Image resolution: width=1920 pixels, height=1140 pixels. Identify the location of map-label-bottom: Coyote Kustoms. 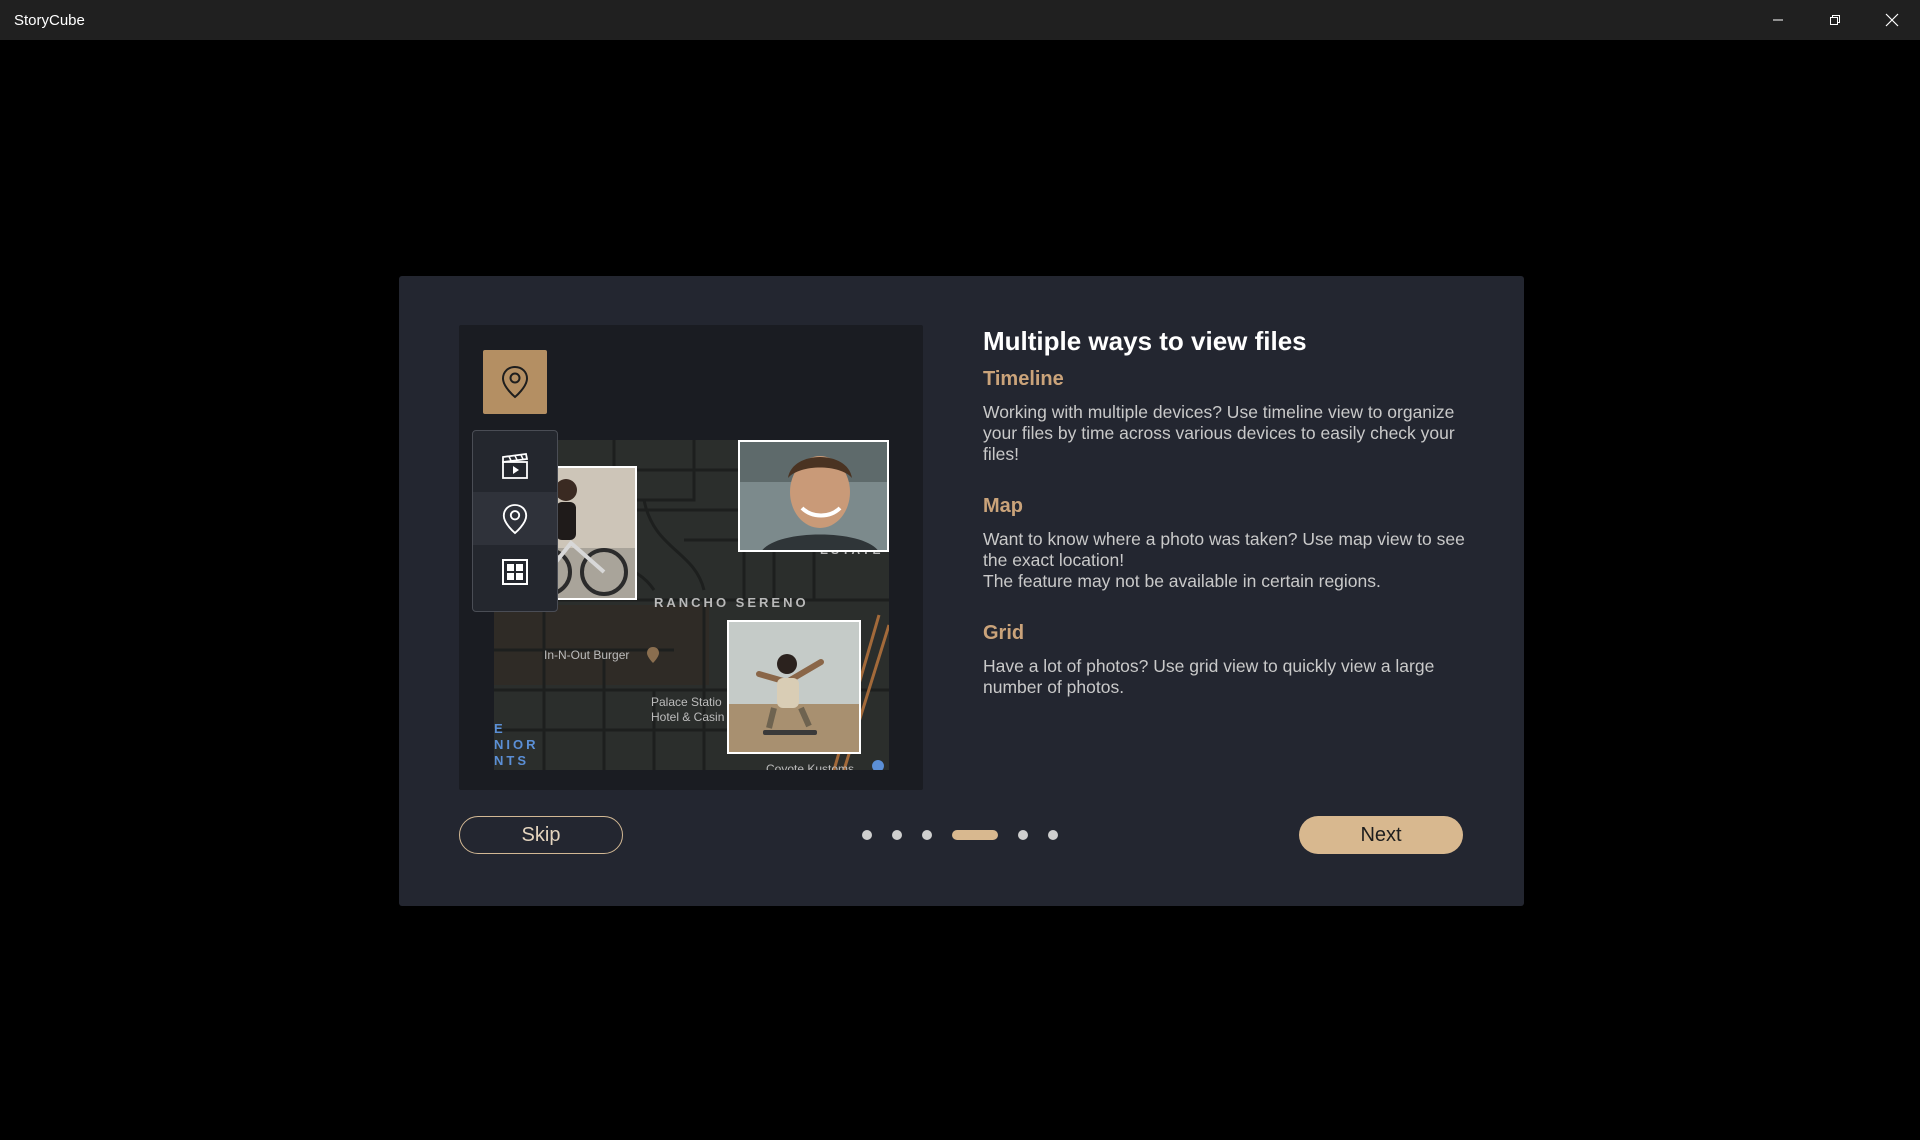
(810, 766).